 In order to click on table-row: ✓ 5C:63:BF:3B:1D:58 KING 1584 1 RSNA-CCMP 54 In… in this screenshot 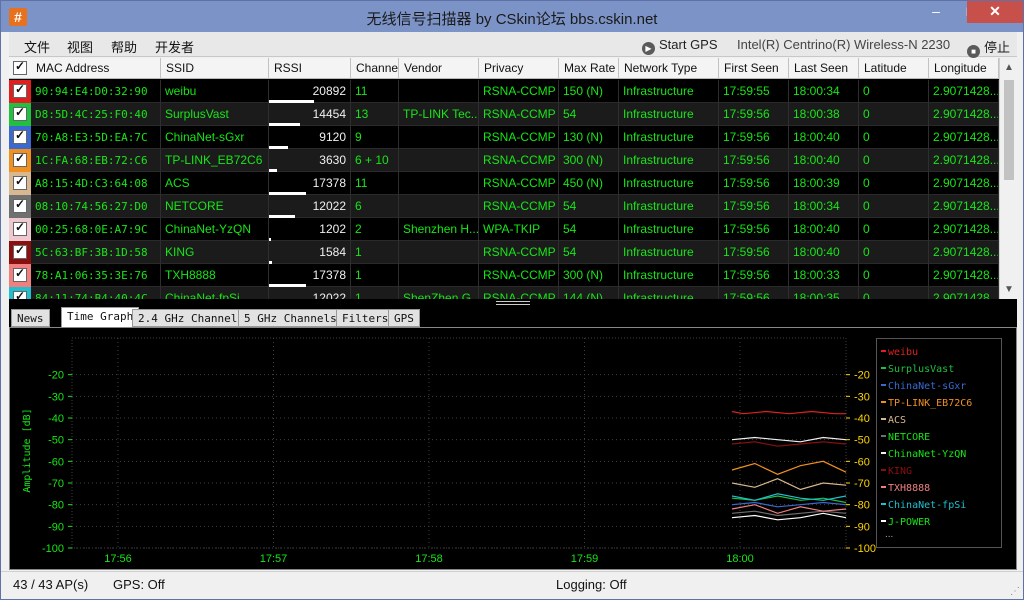, I will do `click(504, 252)`.